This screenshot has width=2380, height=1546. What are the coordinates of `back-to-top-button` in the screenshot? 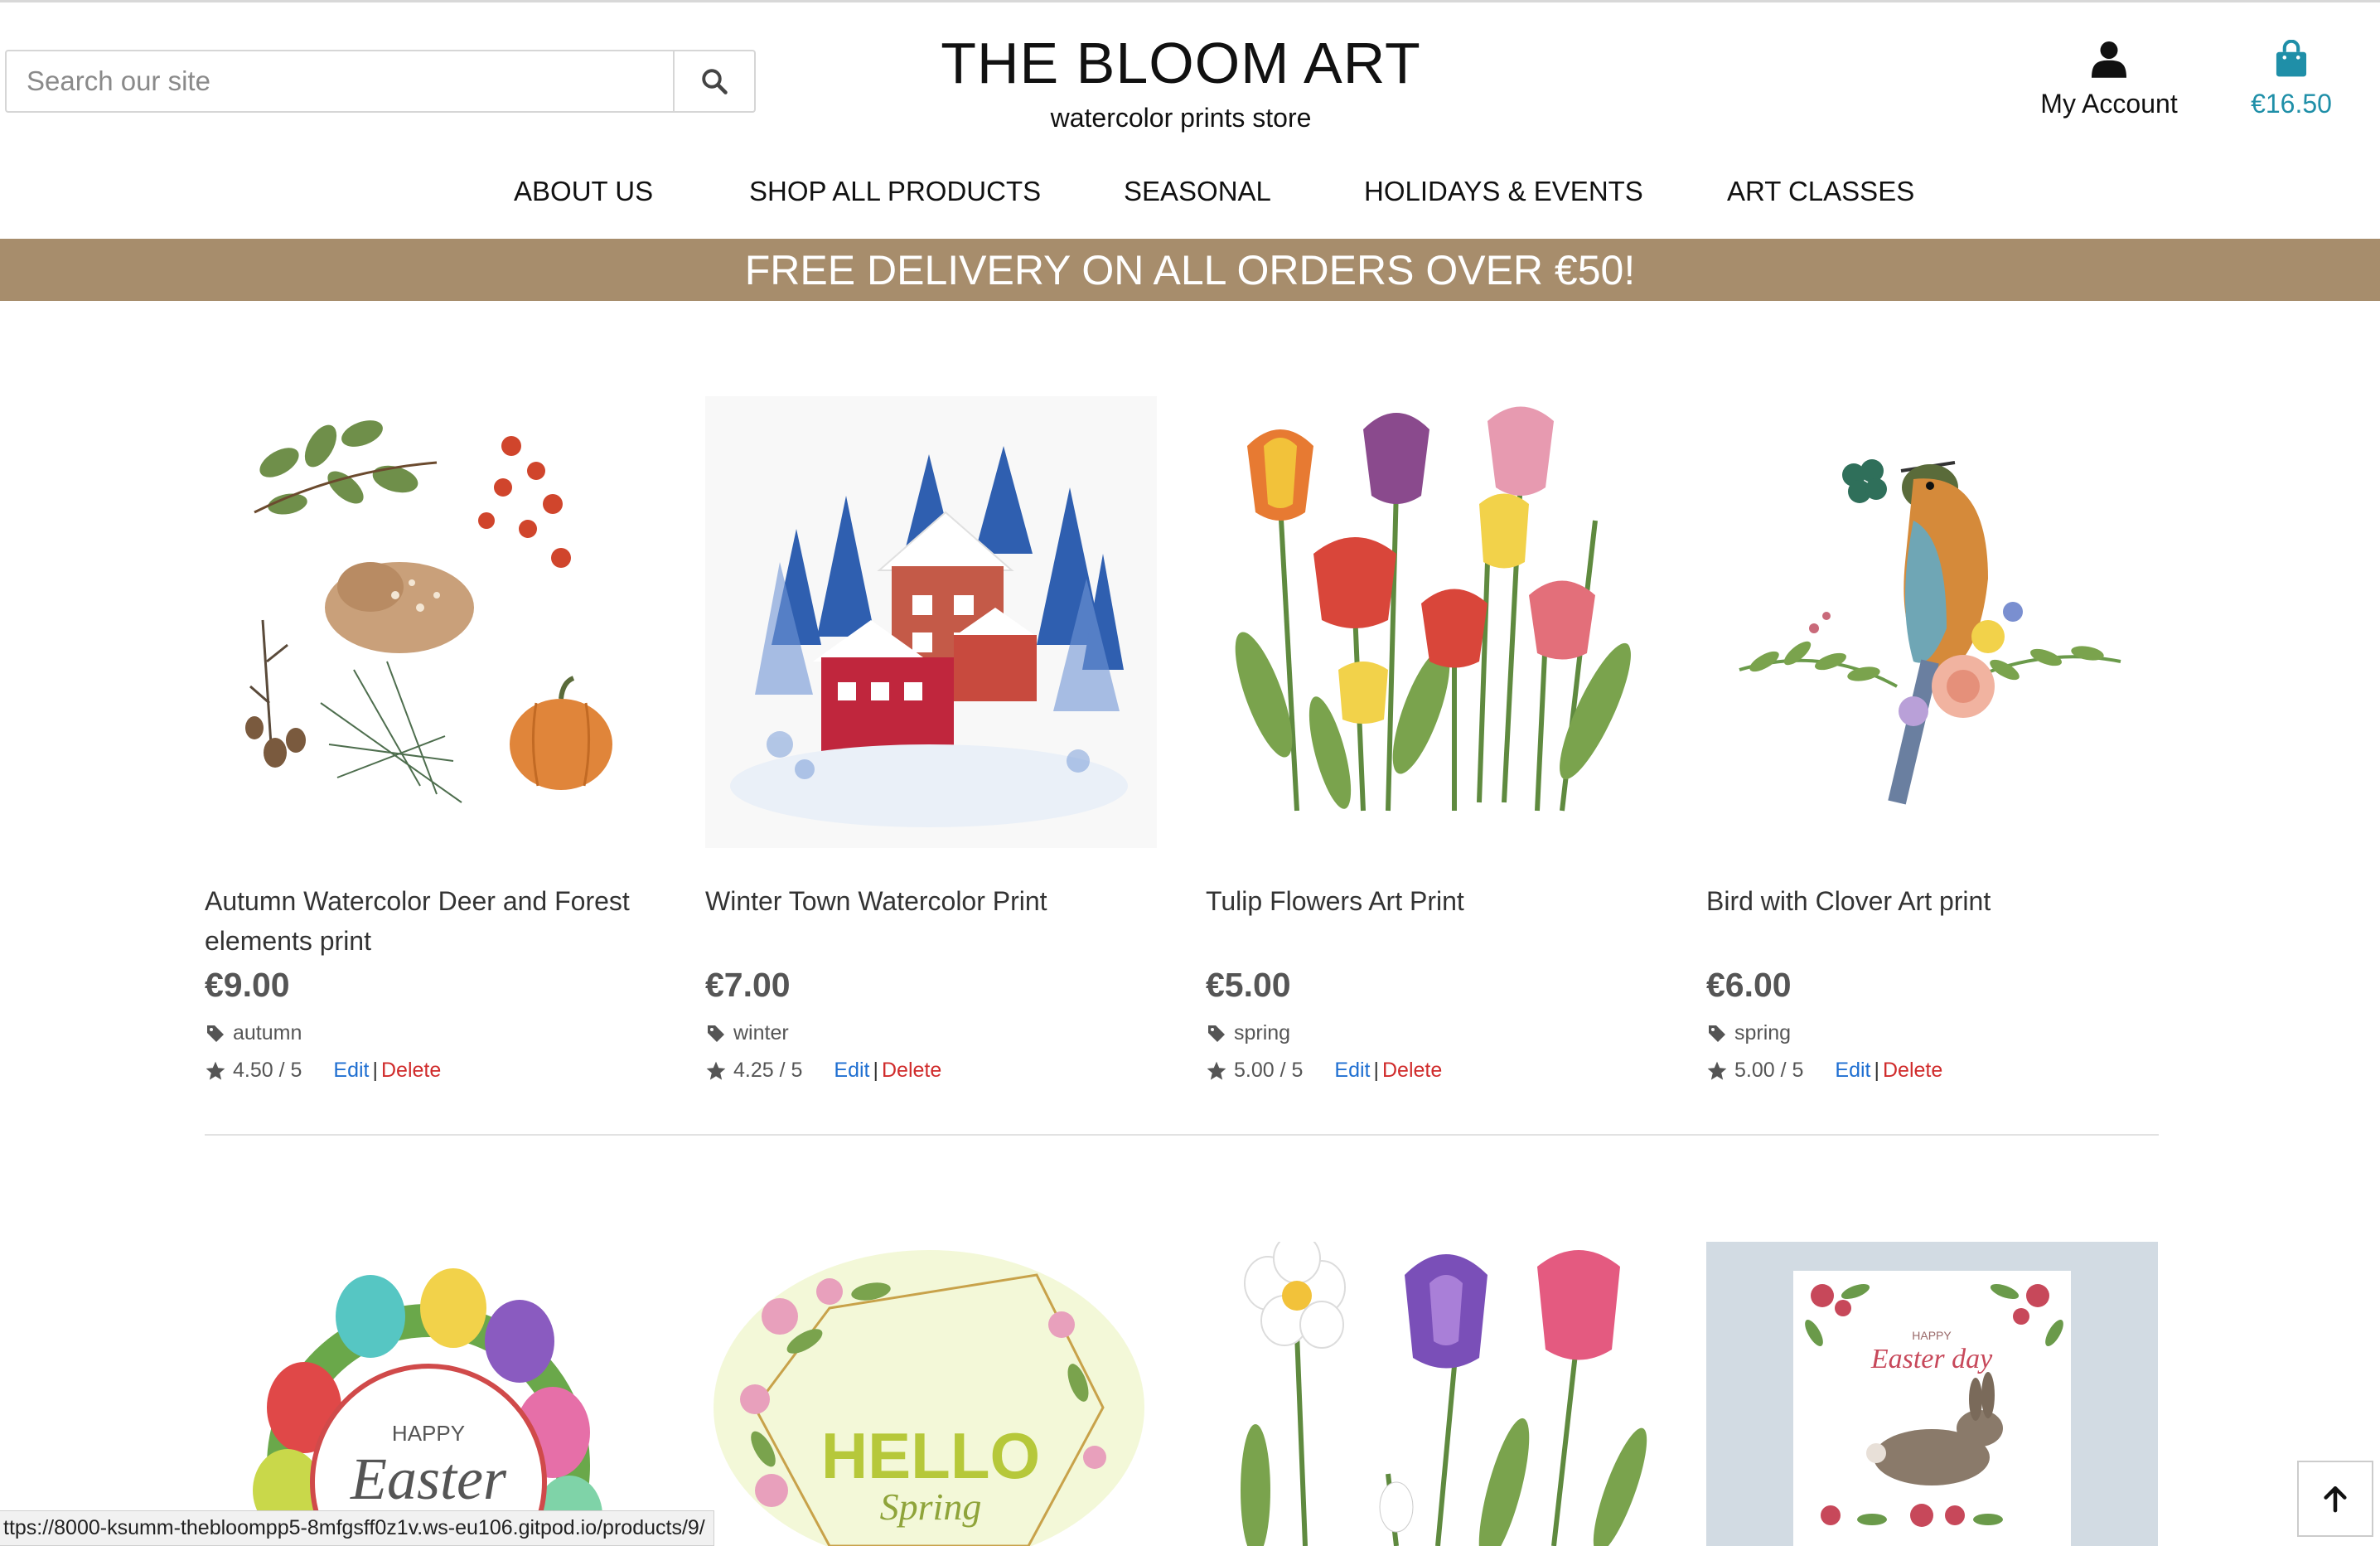 It's located at (2335, 1499).